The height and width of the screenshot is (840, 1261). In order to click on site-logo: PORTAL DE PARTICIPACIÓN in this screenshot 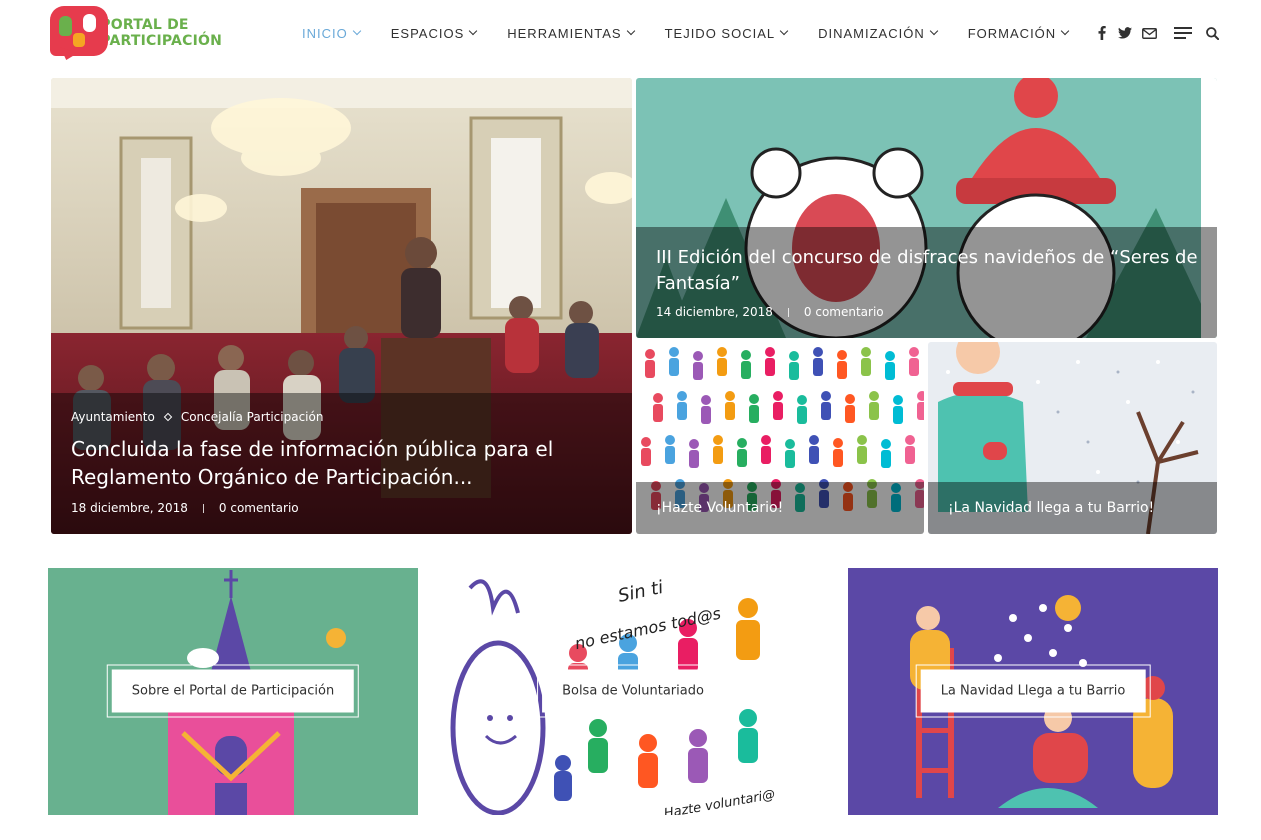, I will do `click(136, 34)`.